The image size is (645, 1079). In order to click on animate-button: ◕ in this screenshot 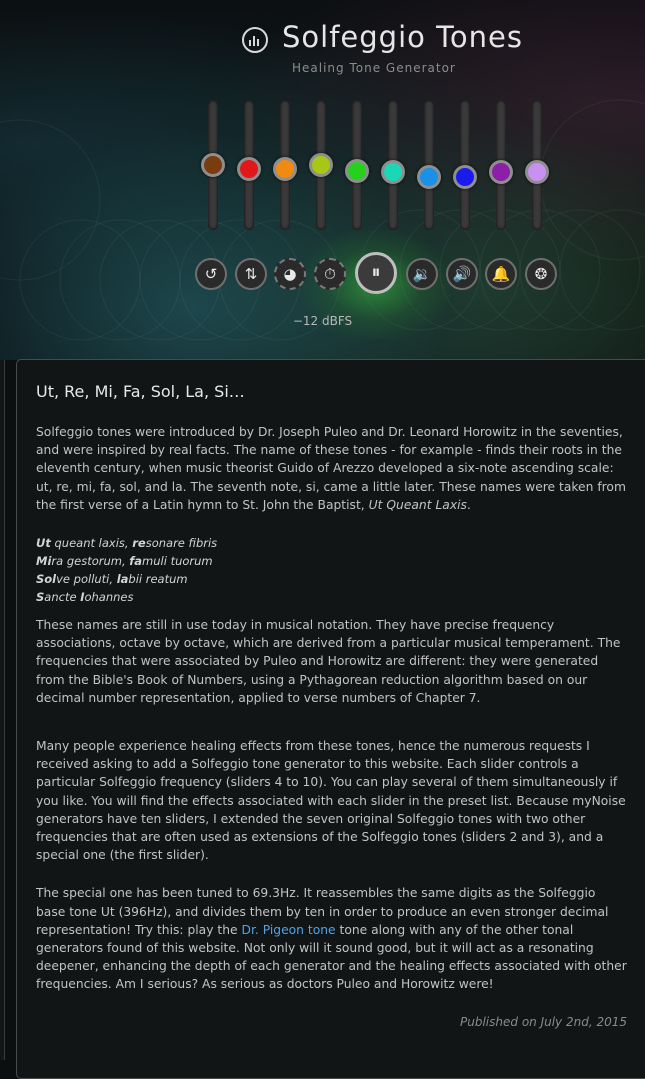, I will do `click(290, 274)`.